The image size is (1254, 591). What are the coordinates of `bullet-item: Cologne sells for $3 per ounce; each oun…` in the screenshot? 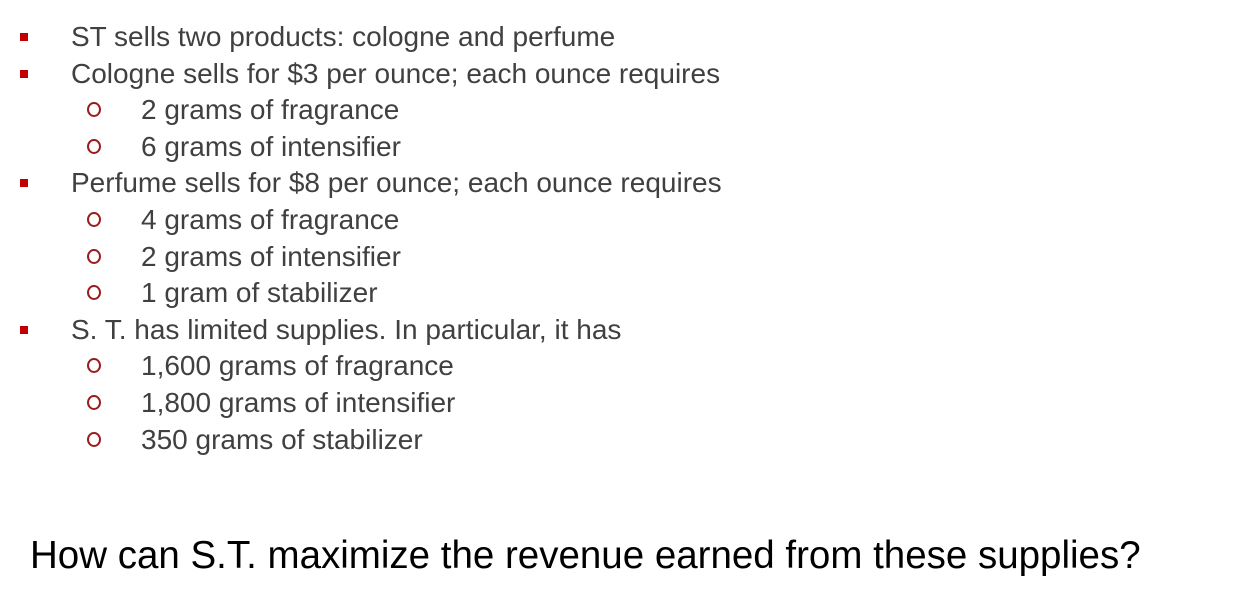 It's located at (627, 74).